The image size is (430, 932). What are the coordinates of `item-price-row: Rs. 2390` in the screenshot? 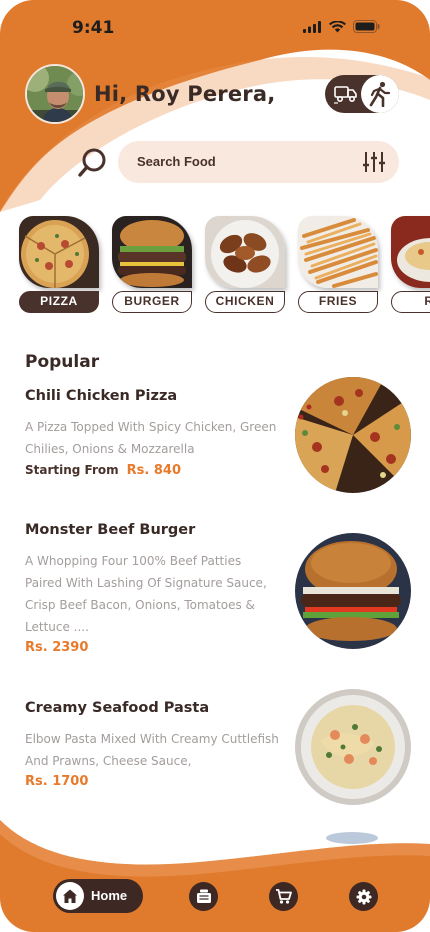 It's located at (56, 647).